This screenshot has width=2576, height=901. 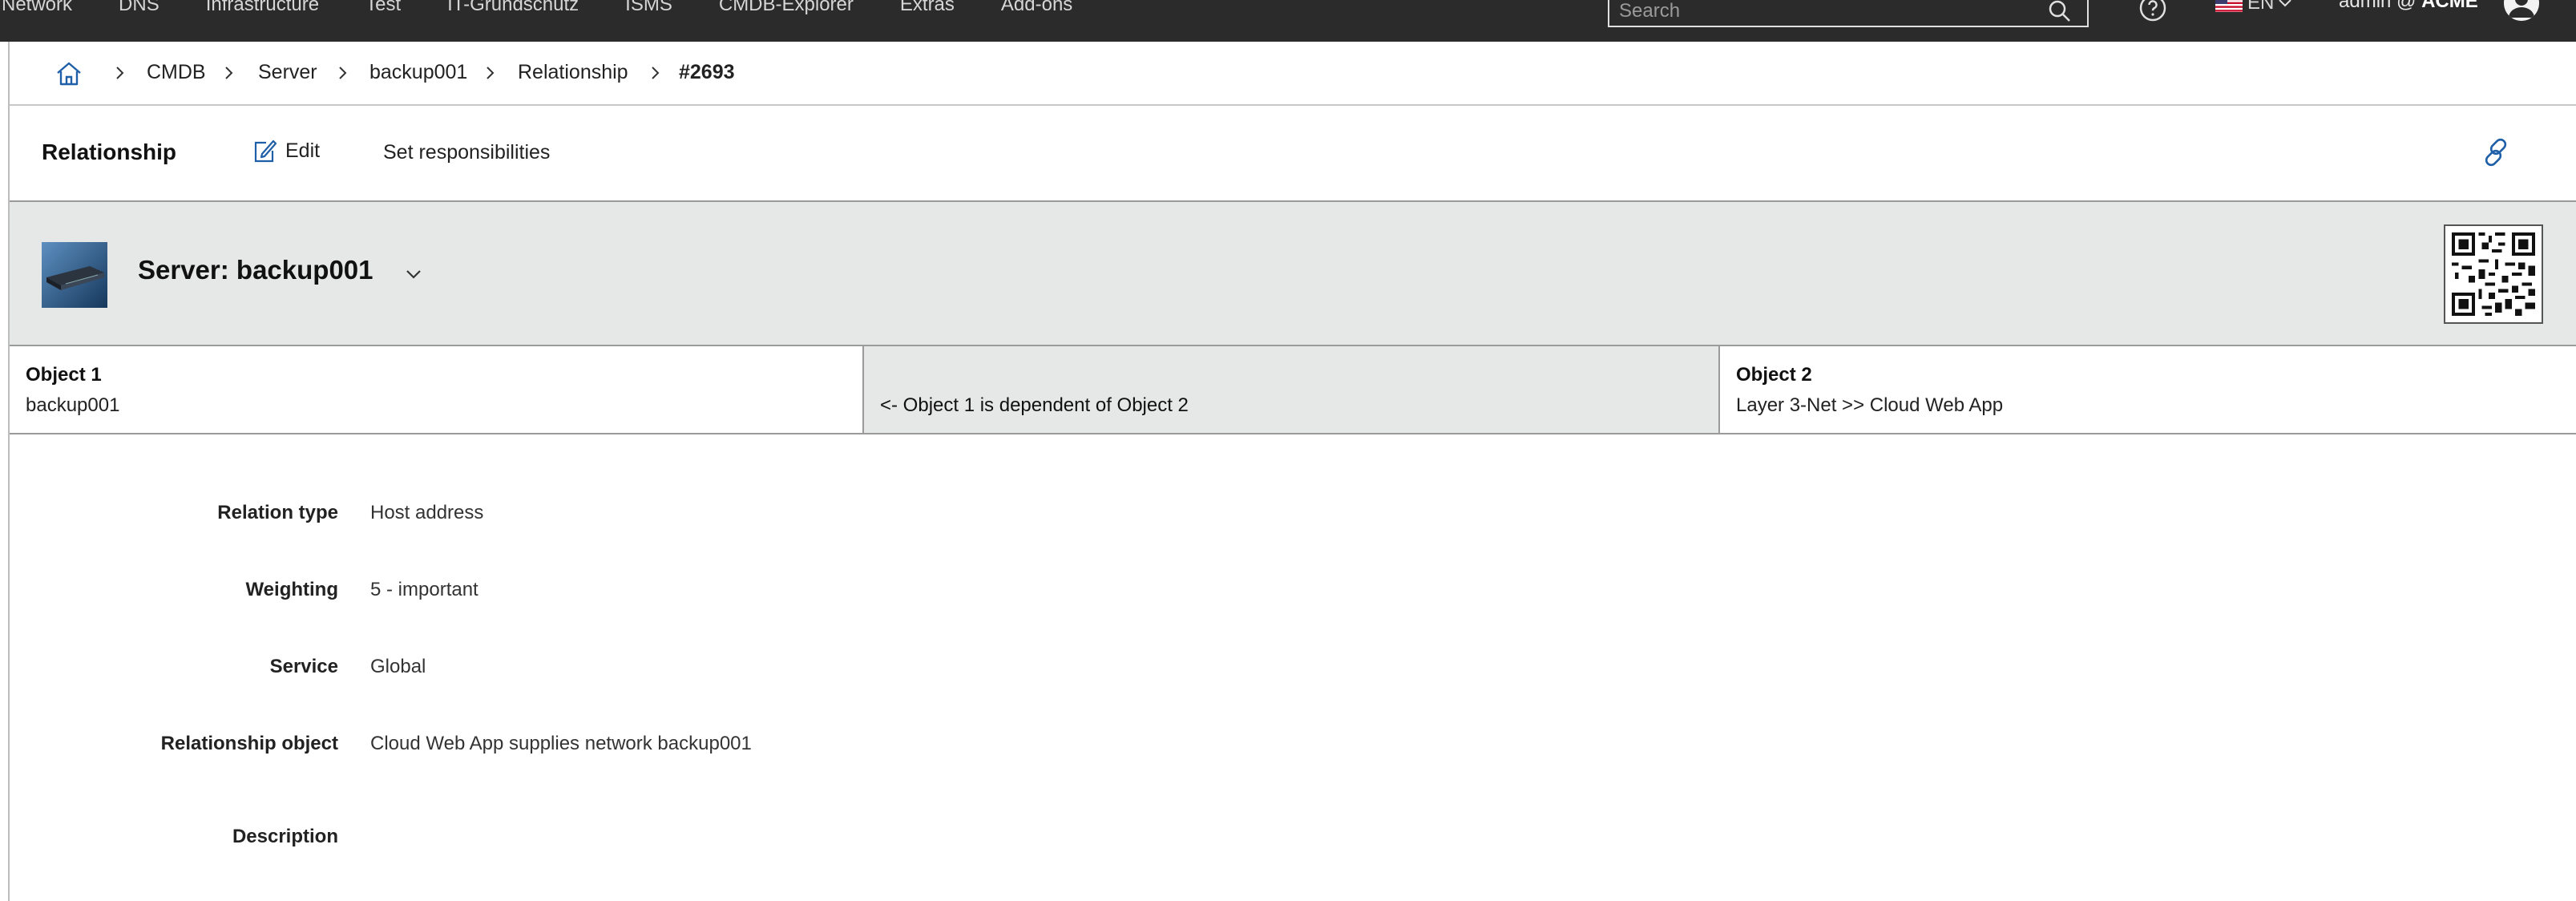 What do you see at coordinates (561, 743) in the screenshot?
I see `relationship-object-value: Cloud Web App supplies network backup001` at bounding box center [561, 743].